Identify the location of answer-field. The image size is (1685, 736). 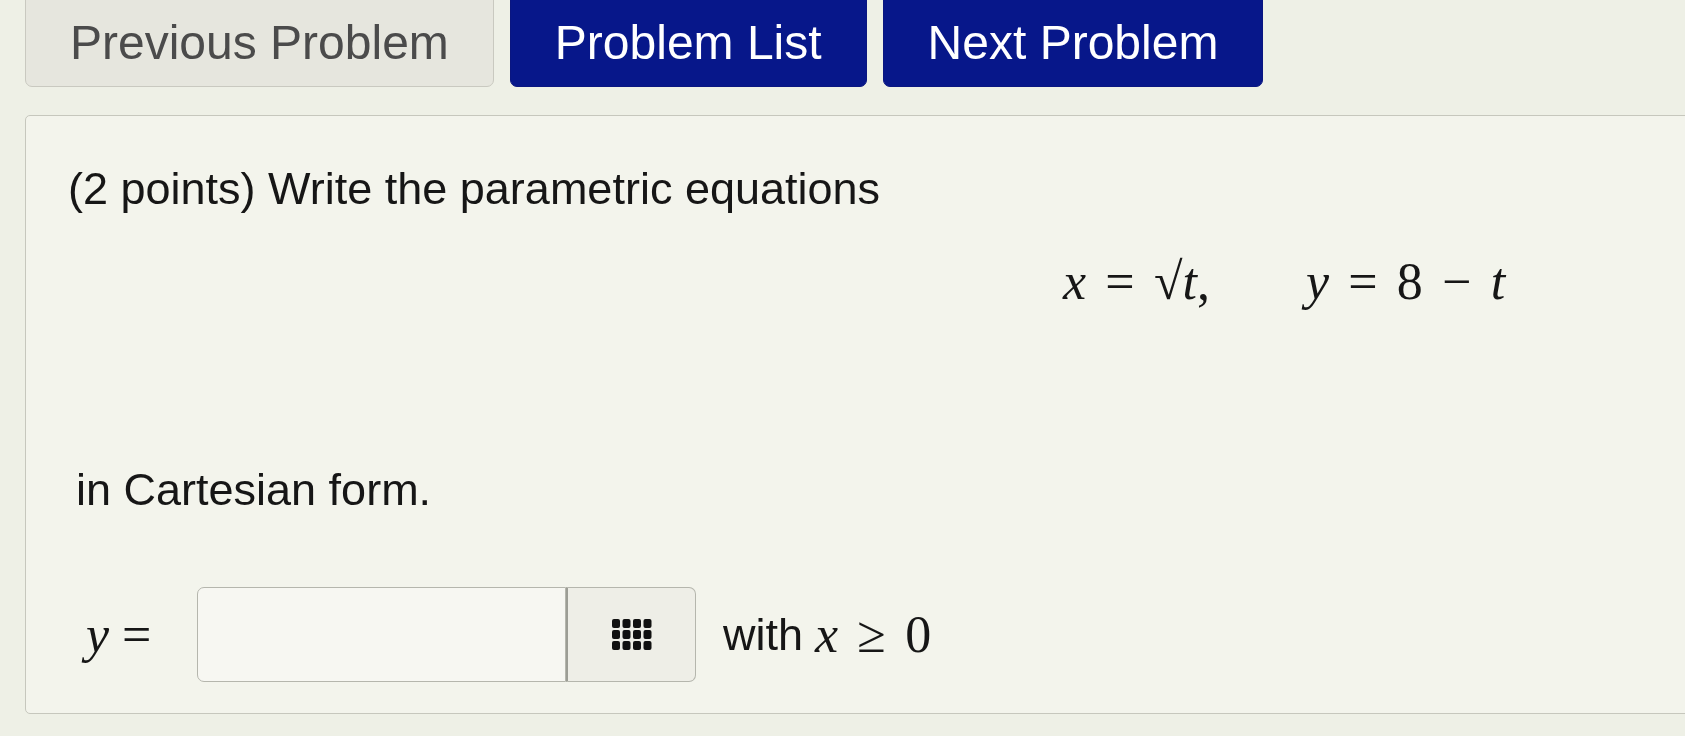
(381, 635).